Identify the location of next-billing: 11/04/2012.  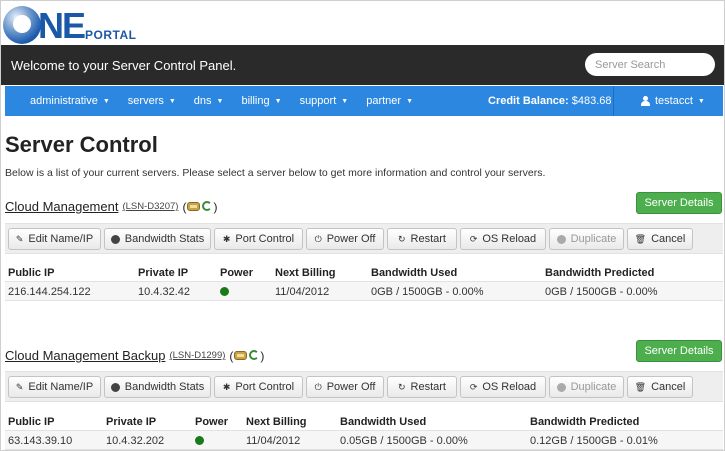
(302, 292).